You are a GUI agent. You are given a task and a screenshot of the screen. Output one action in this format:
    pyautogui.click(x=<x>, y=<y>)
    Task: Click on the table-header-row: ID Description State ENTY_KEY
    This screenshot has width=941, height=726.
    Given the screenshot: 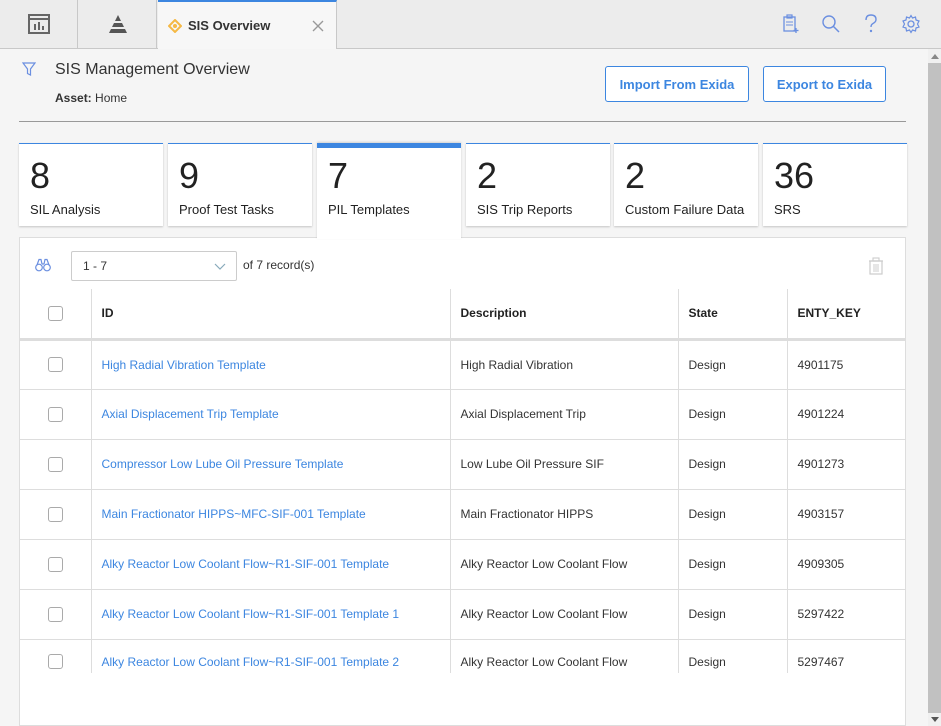 What is the action you would take?
    pyautogui.click(x=462, y=315)
    